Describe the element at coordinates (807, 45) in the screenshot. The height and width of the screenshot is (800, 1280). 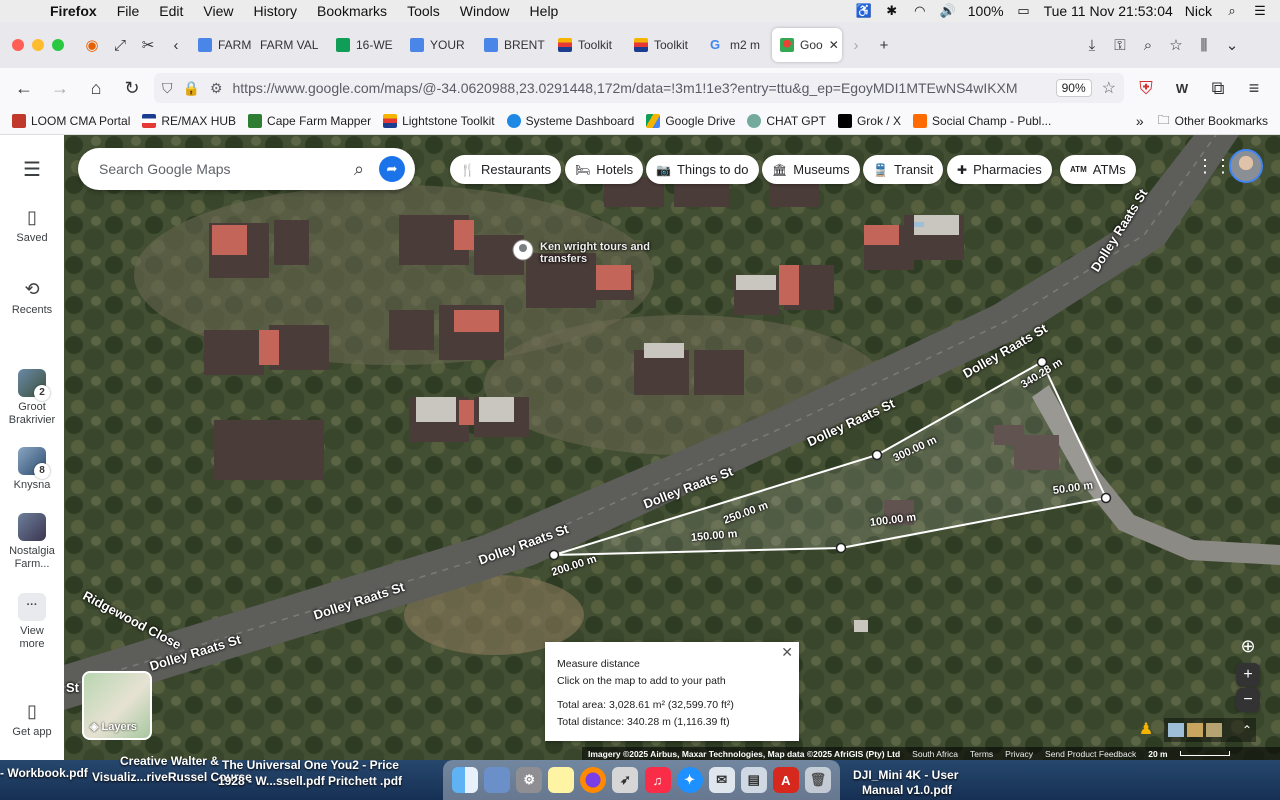
I see `tab-active-google-maps: Goo ✕` at that location.